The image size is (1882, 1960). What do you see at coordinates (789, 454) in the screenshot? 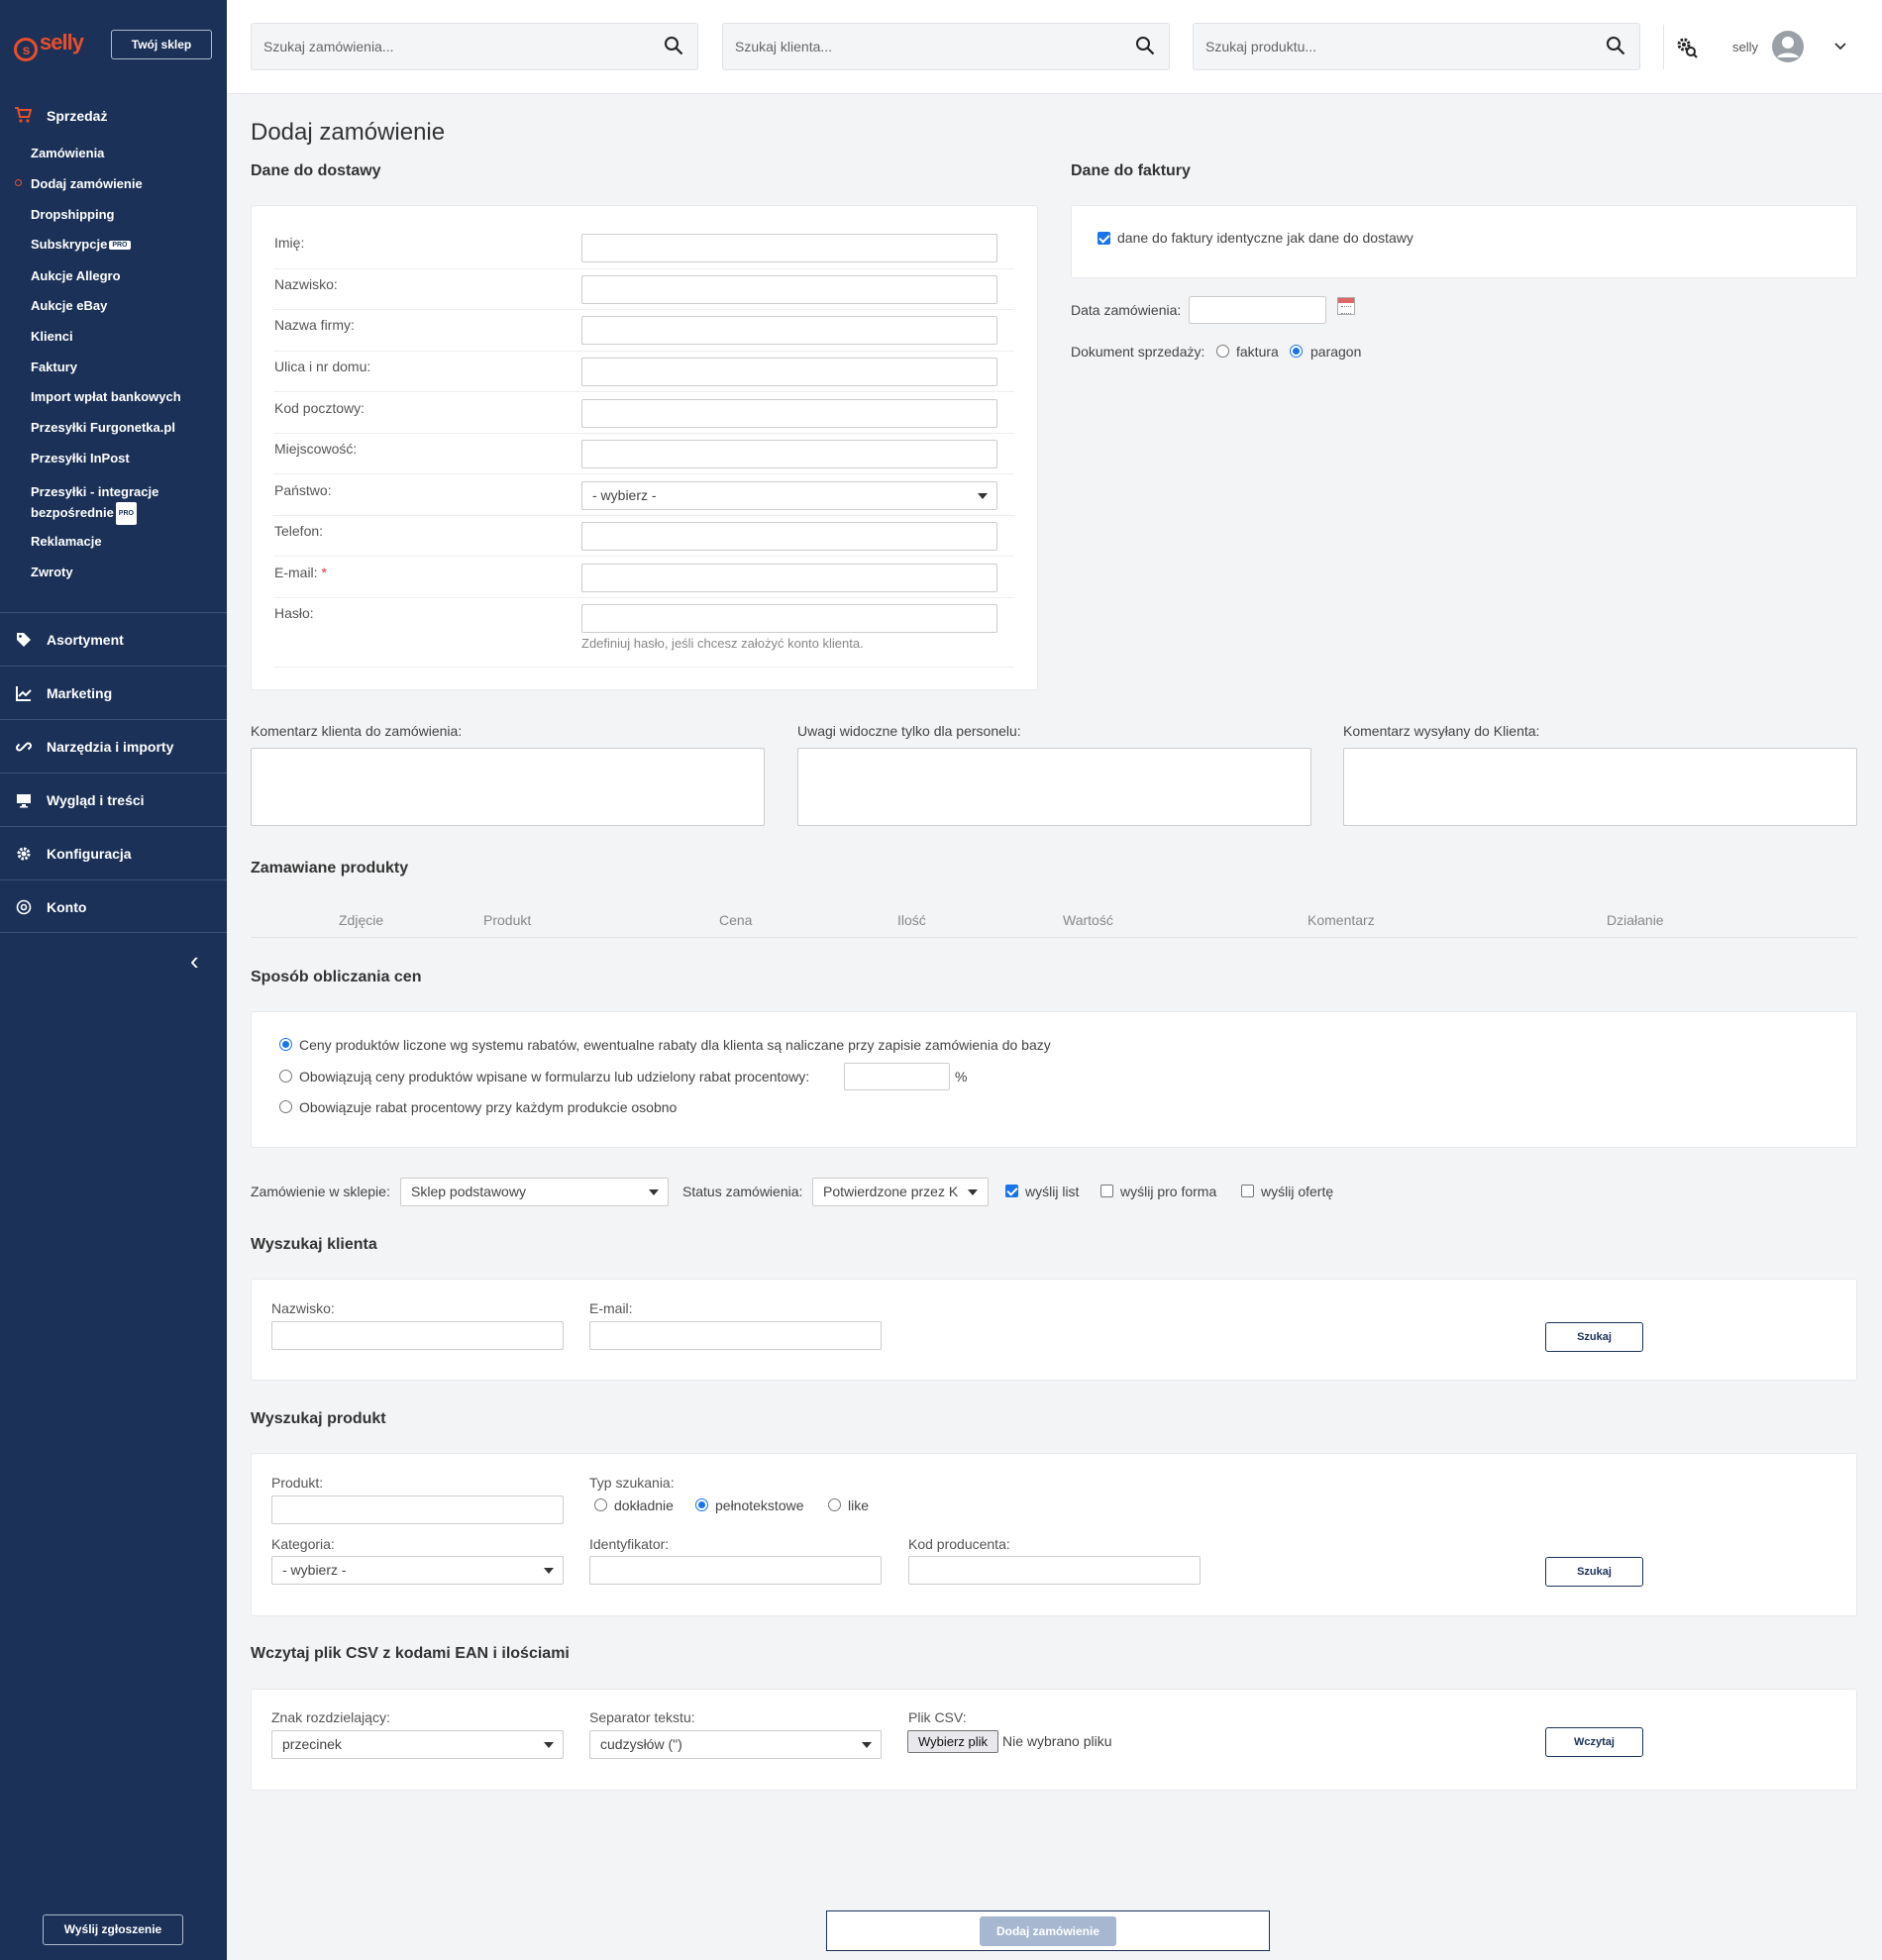
I see `city-input` at bounding box center [789, 454].